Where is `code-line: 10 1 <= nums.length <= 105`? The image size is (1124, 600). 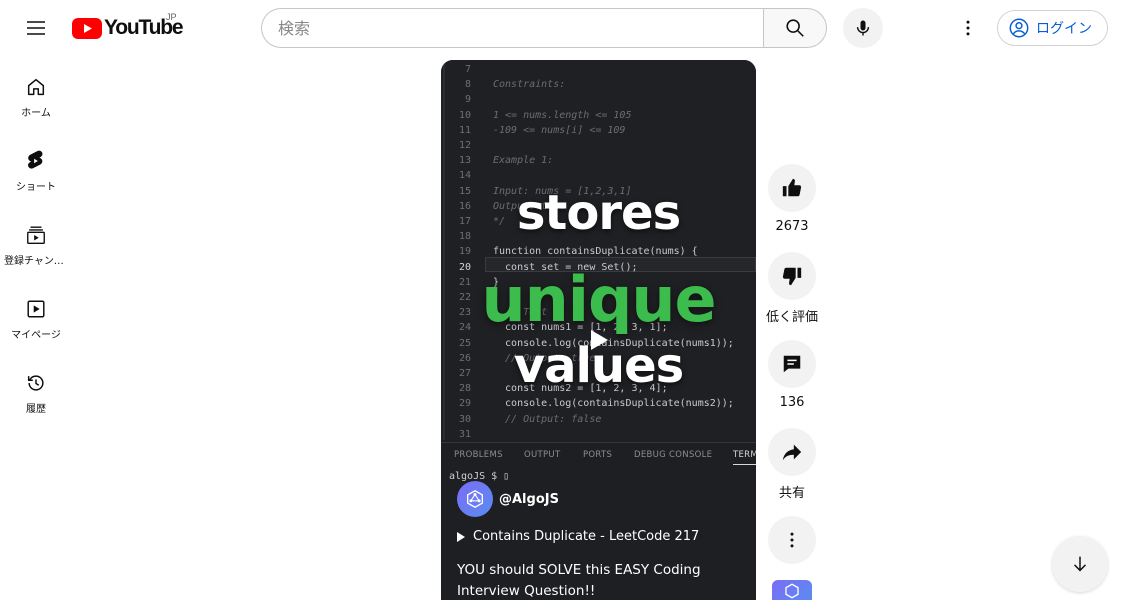 code-line: 10 1 <= nums.length <= 105 is located at coordinates (598, 115).